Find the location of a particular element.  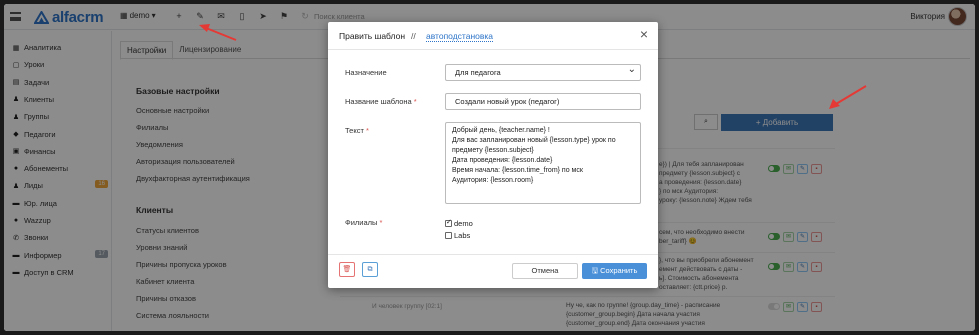

label-text: Текст is located at coordinates (354, 130).